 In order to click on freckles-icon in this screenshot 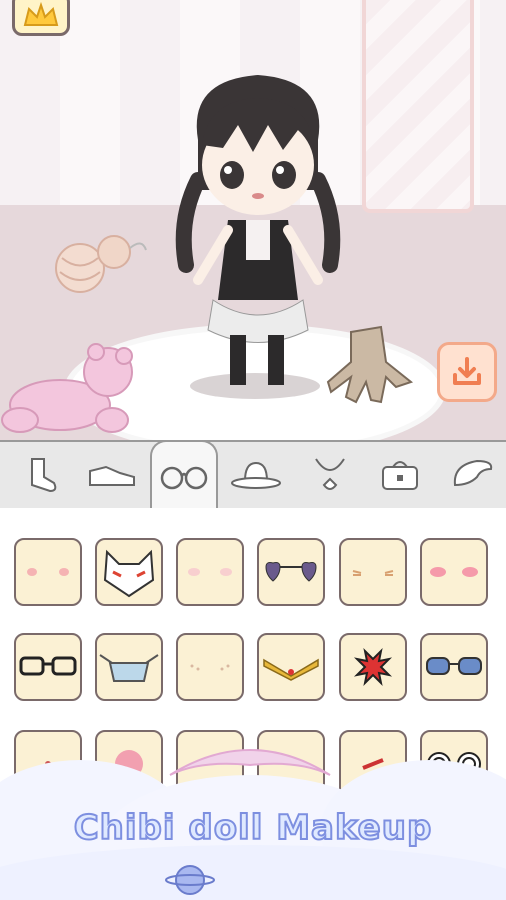, I will do `click(210, 667)`.